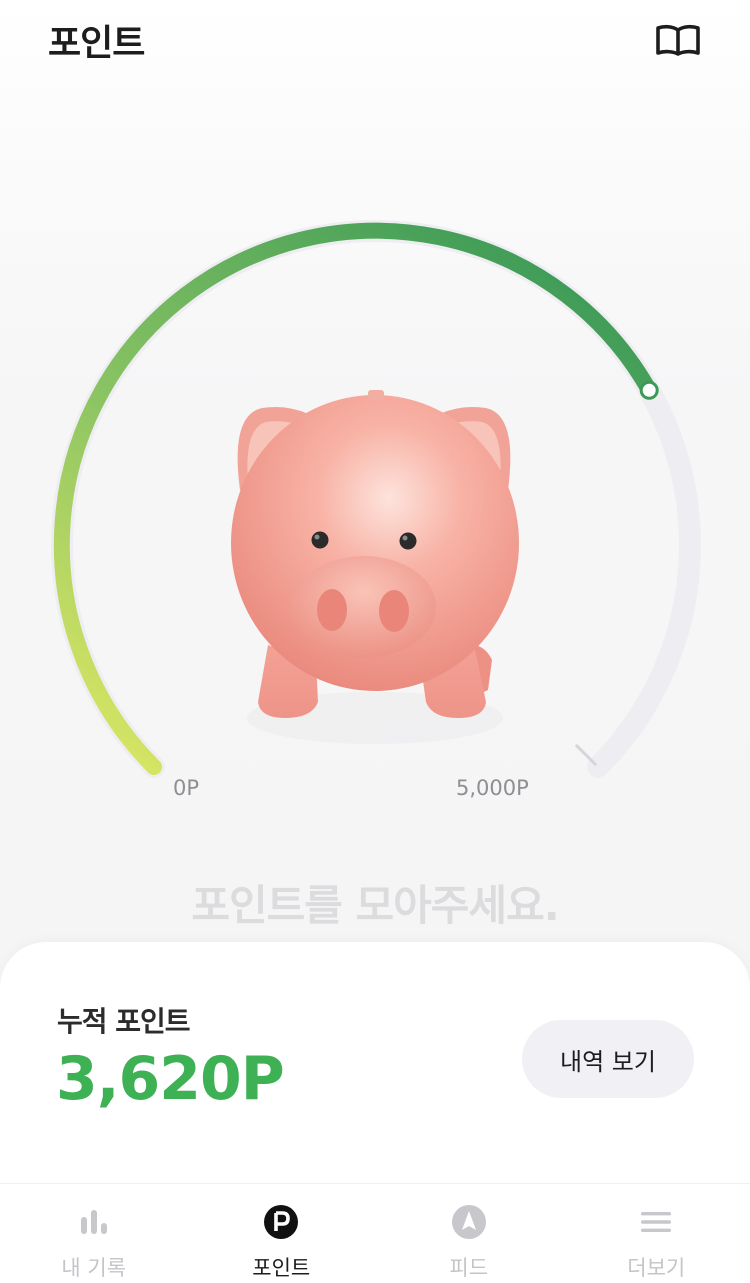 The height and width of the screenshot is (1283, 750). Describe the element at coordinates (492, 788) in the screenshot. I see `gauge-max-label: 5,000P` at that location.